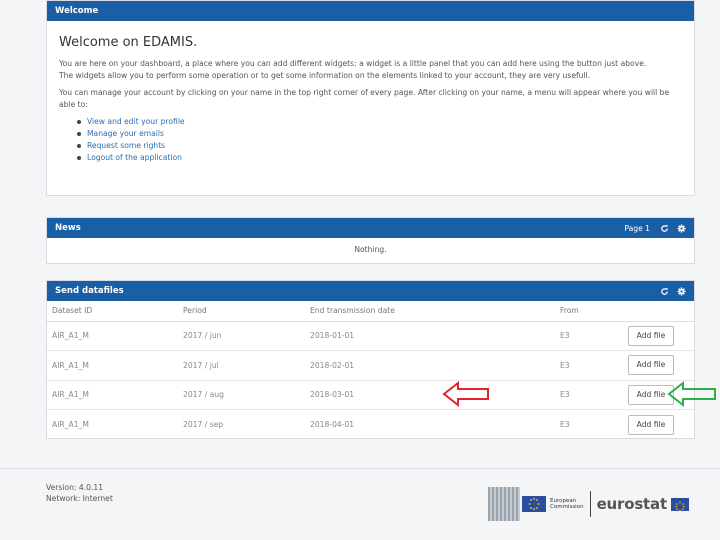 This screenshot has width=720, height=540. What do you see at coordinates (370, 11) in the screenshot?
I see `welcome-panel-header: Welcome` at bounding box center [370, 11].